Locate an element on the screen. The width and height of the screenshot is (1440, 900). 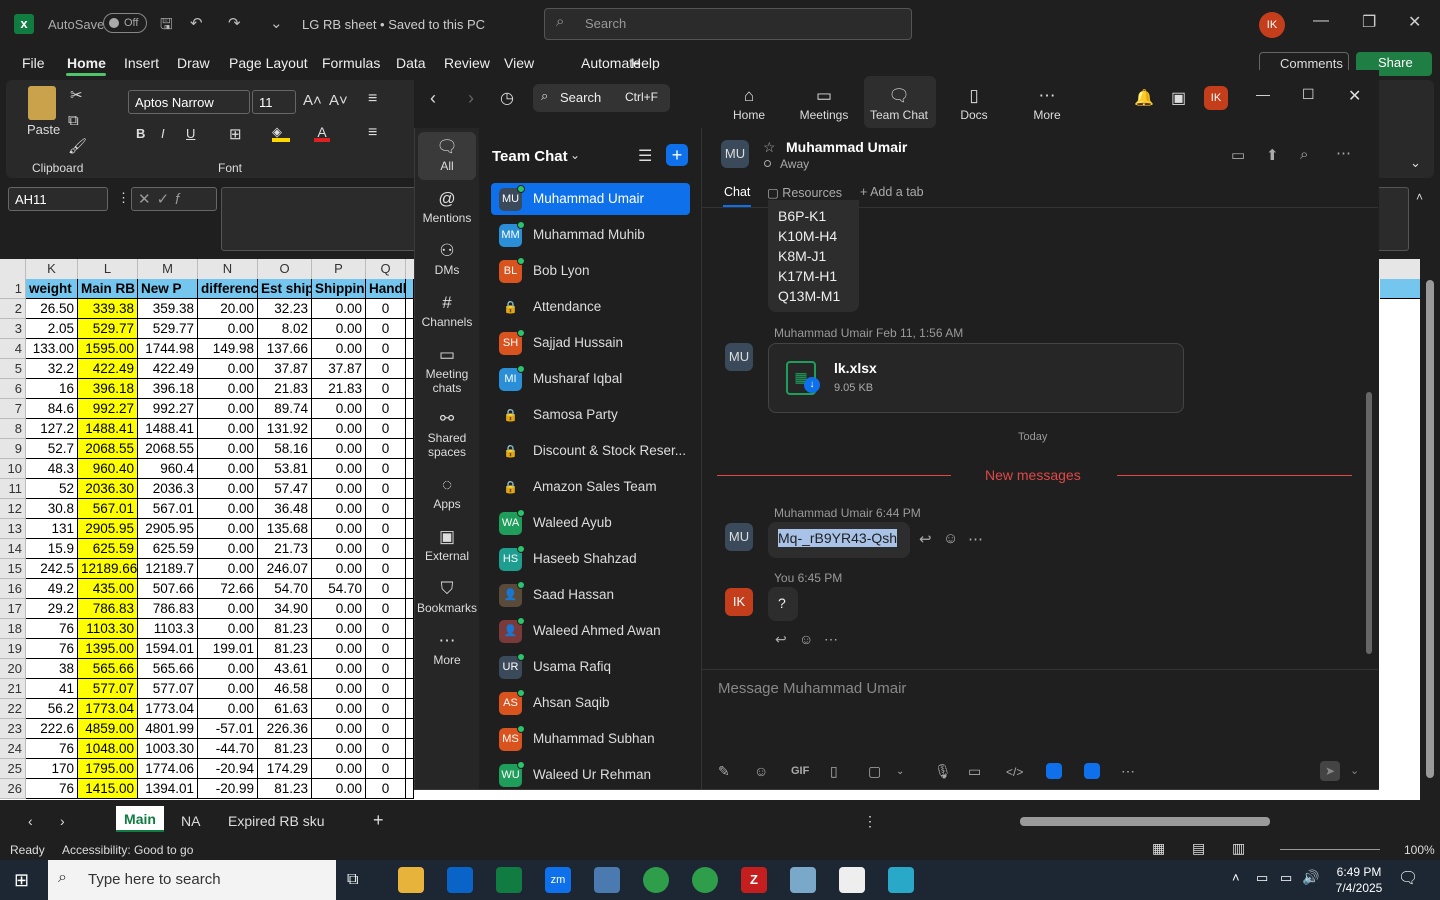
accessibility-status: Accessibility: Good to go is located at coordinates (127, 850).